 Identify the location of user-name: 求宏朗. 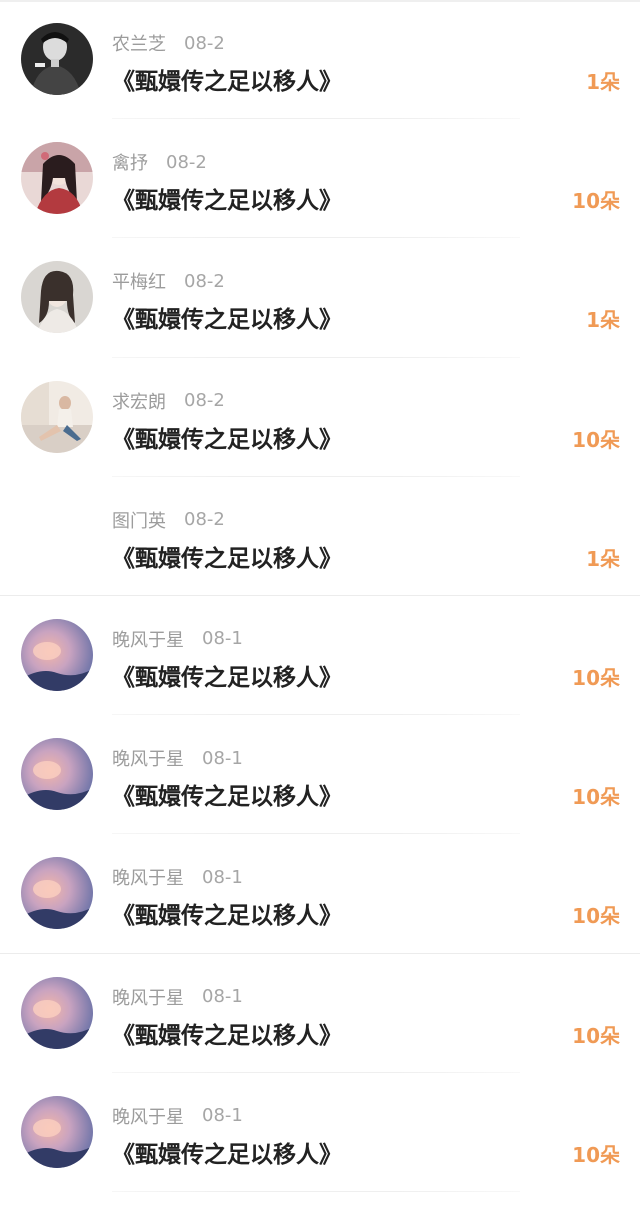
(139, 401).